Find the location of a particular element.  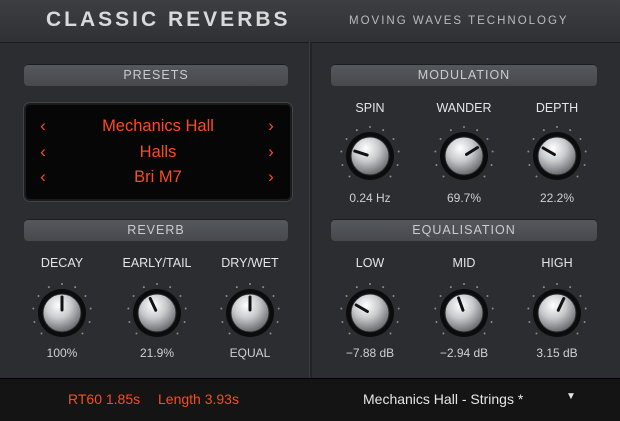

preset-bank: Mechanics Hall is located at coordinates (158, 126).